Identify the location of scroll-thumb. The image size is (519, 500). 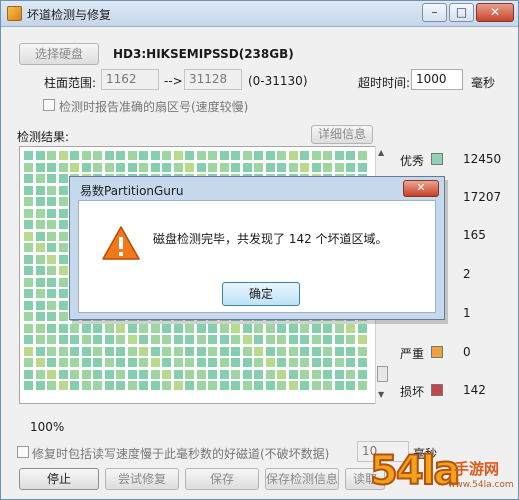
(382, 374).